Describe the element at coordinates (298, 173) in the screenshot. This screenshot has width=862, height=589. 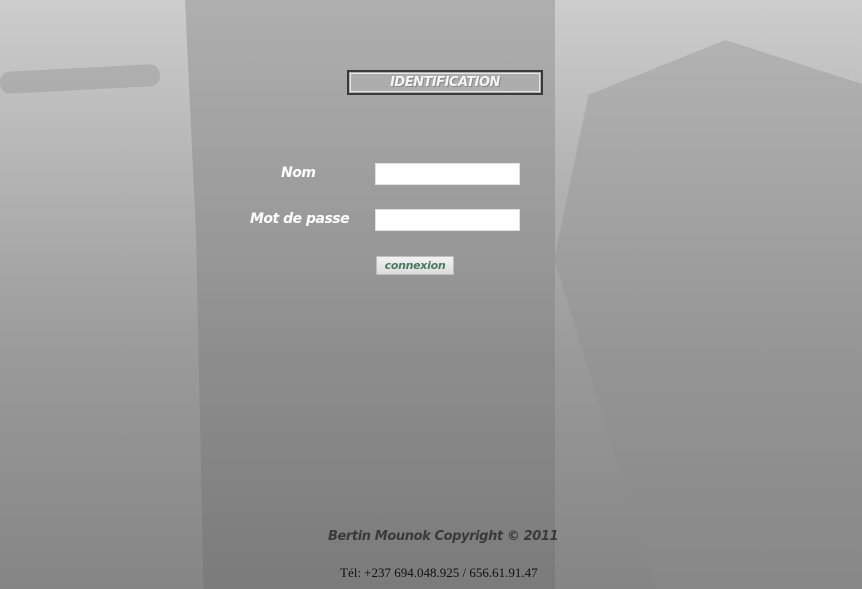
I see `name-label: Nom` at that location.